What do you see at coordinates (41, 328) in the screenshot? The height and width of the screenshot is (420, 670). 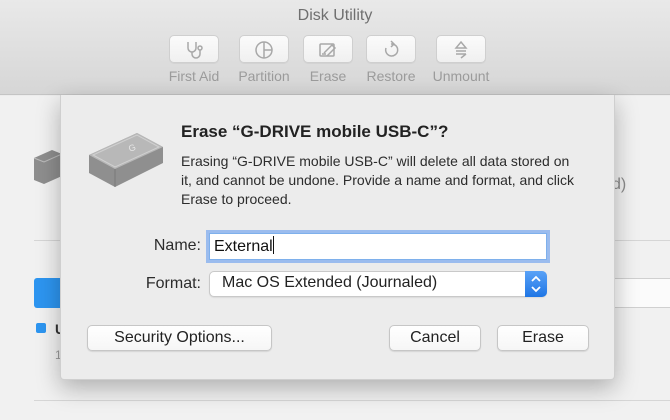 I see `background-legend-swatch` at bounding box center [41, 328].